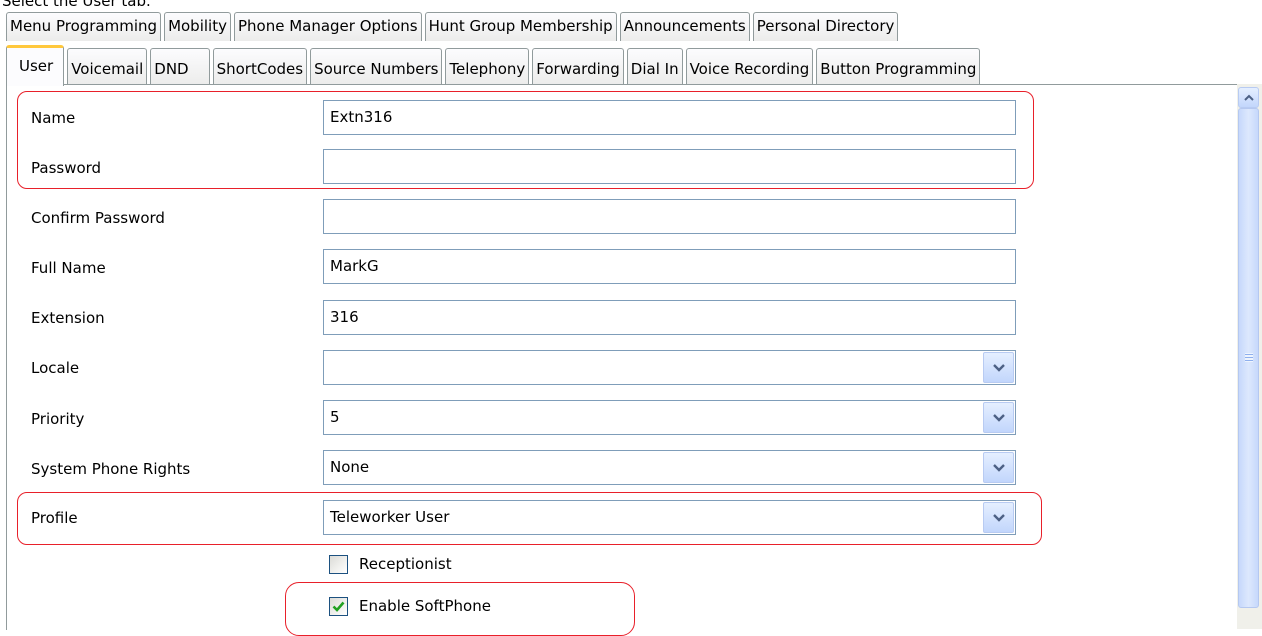  I want to click on full-name-input: MarkG, so click(669, 266).